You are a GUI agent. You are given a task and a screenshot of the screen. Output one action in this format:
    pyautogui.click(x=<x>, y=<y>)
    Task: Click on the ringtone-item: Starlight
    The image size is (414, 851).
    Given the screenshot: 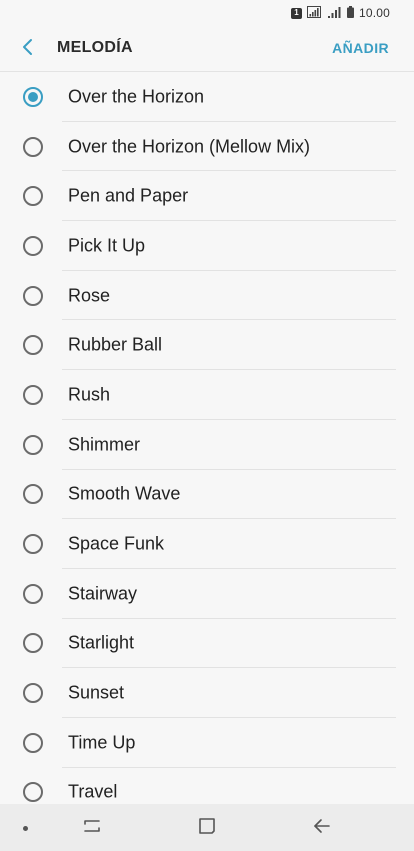 What is the action you would take?
    pyautogui.click(x=207, y=644)
    